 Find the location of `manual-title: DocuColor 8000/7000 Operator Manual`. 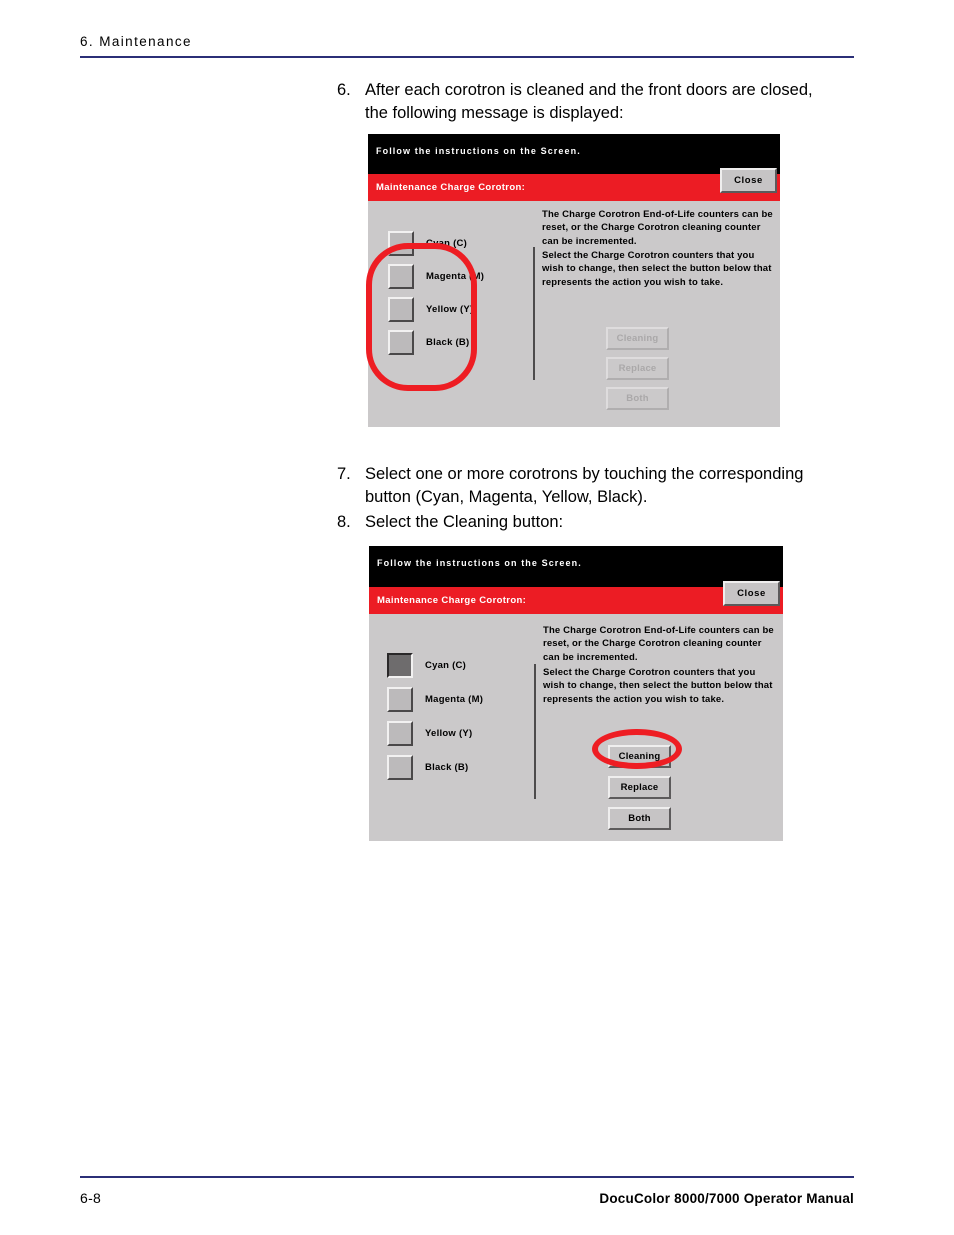

manual-title: DocuColor 8000/7000 Operator Manual is located at coordinates (726, 1198).